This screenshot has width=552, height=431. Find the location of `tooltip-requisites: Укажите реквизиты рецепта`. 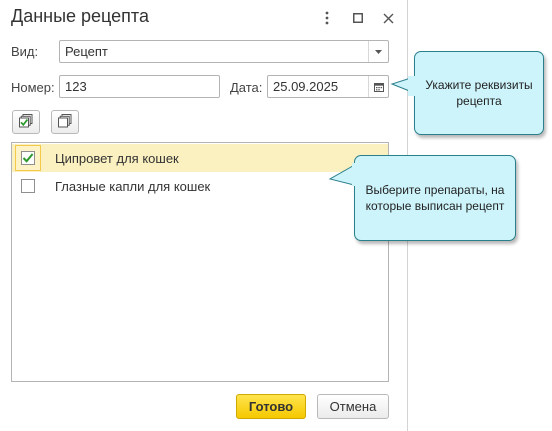

tooltip-requisites: Укажите реквизиты рецепта is located at coordinates (479, 93).